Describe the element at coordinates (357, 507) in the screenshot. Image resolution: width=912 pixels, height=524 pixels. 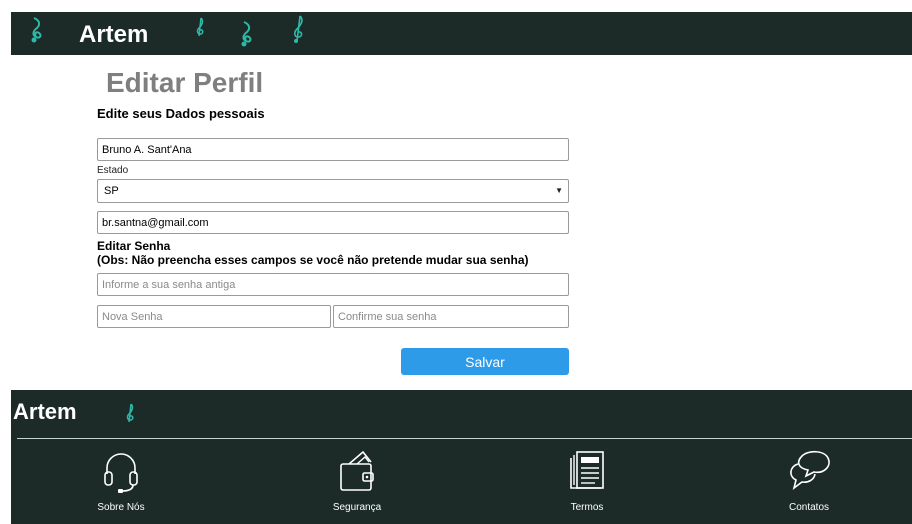
I see `footer-link-label: Segurança` at that location.